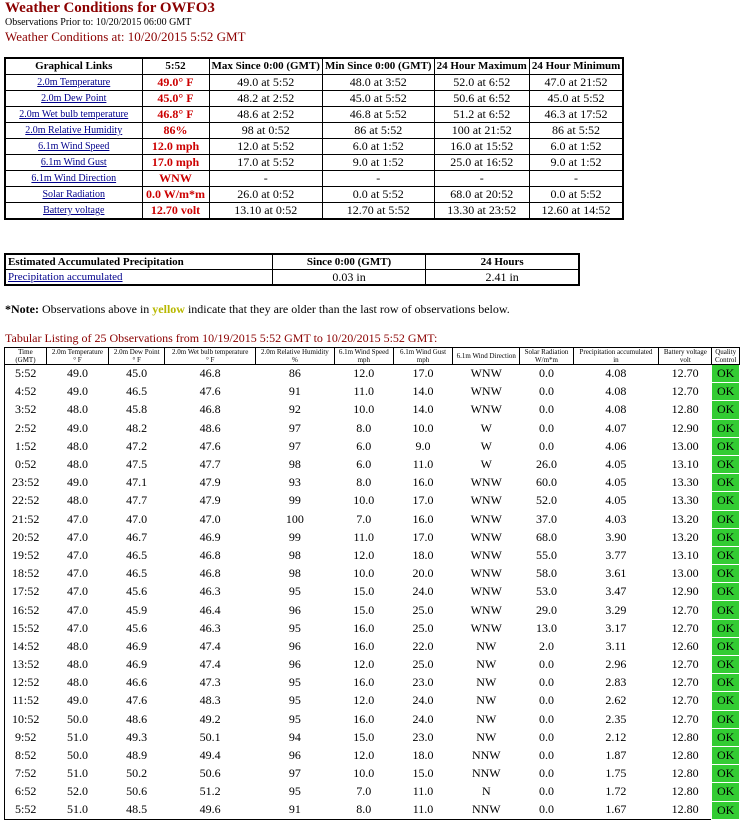  What do you see at coordinates (74, 162) in the screenshot?
I see `graphical-link: 6.1m Wind Gust` at bounding box center [74, 162].